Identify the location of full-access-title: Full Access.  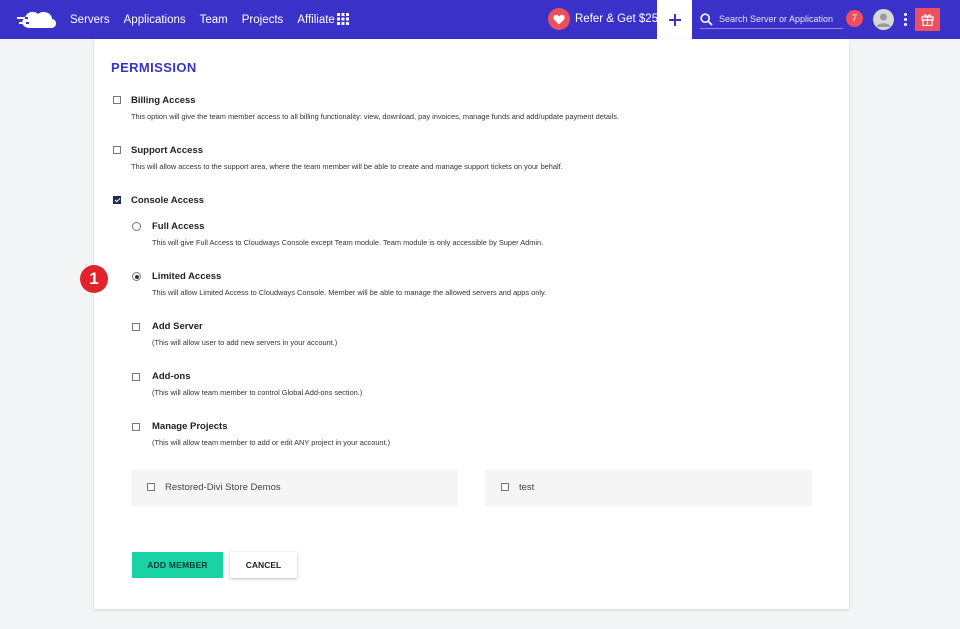
(178, 226).